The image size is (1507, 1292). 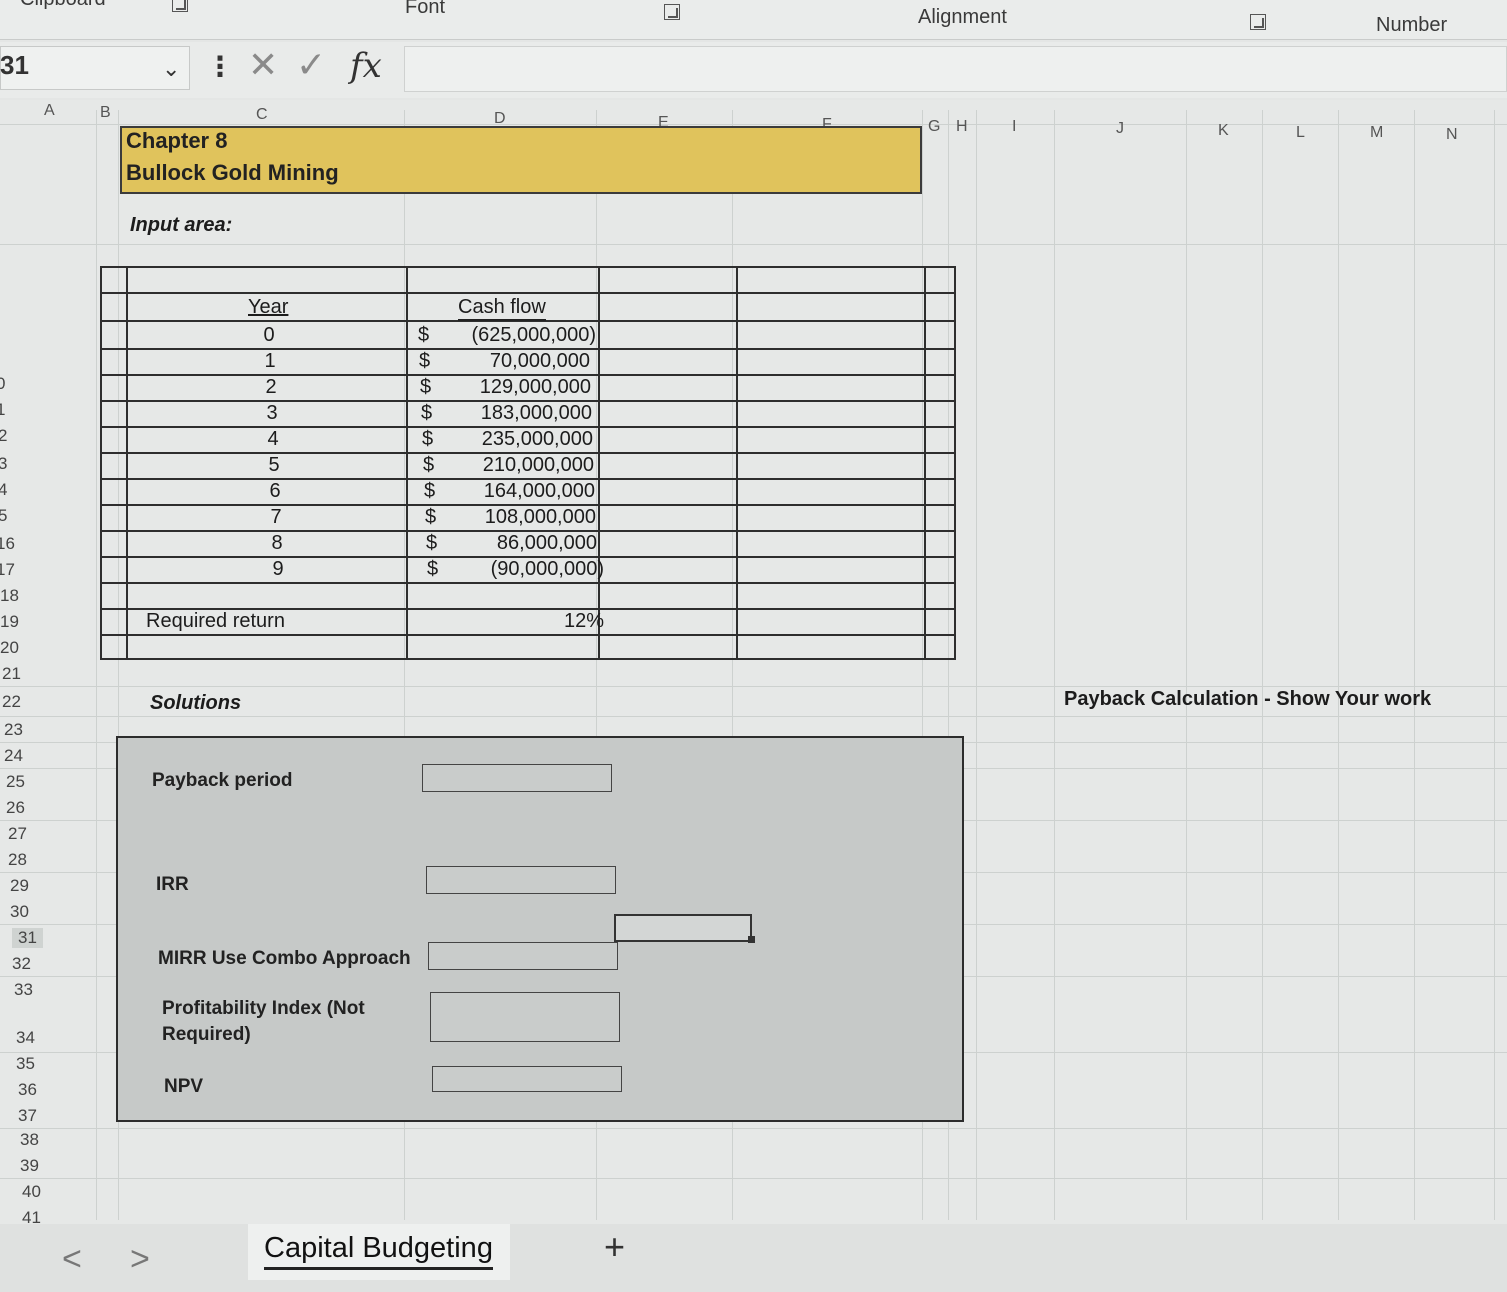 I want to click on ribbon: Clipboard Font Alignment Number, so click(x=753, y=20).